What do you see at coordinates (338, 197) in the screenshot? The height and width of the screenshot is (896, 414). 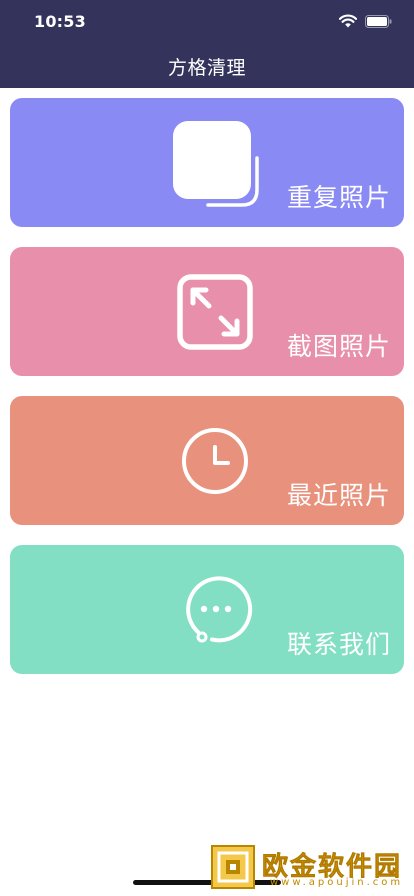 I see `duplicate-photos-label: 重复照片` at bounding box center [338, 197].